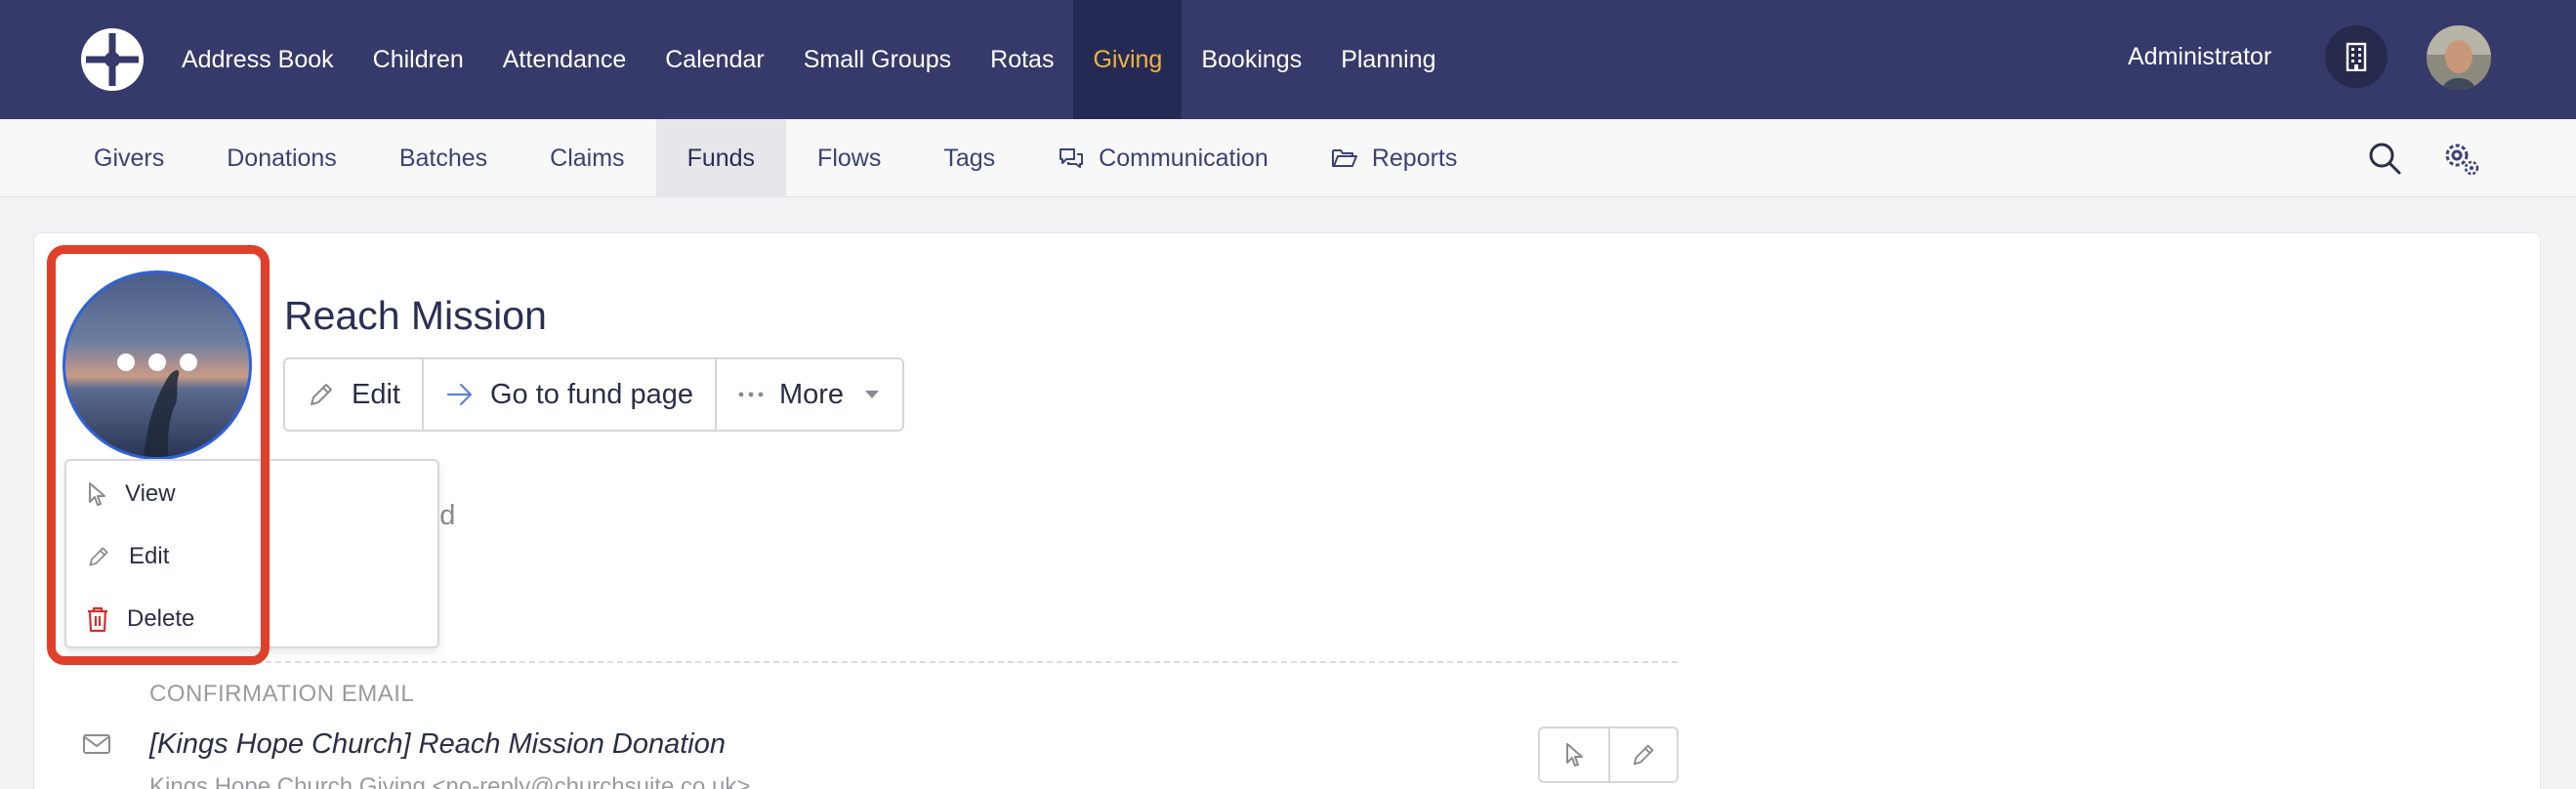 The image size is (2576, 789). Describe the element at coordinates (113, 59) in the screenshot. I see `churchsuite-logo-icon` at that location.